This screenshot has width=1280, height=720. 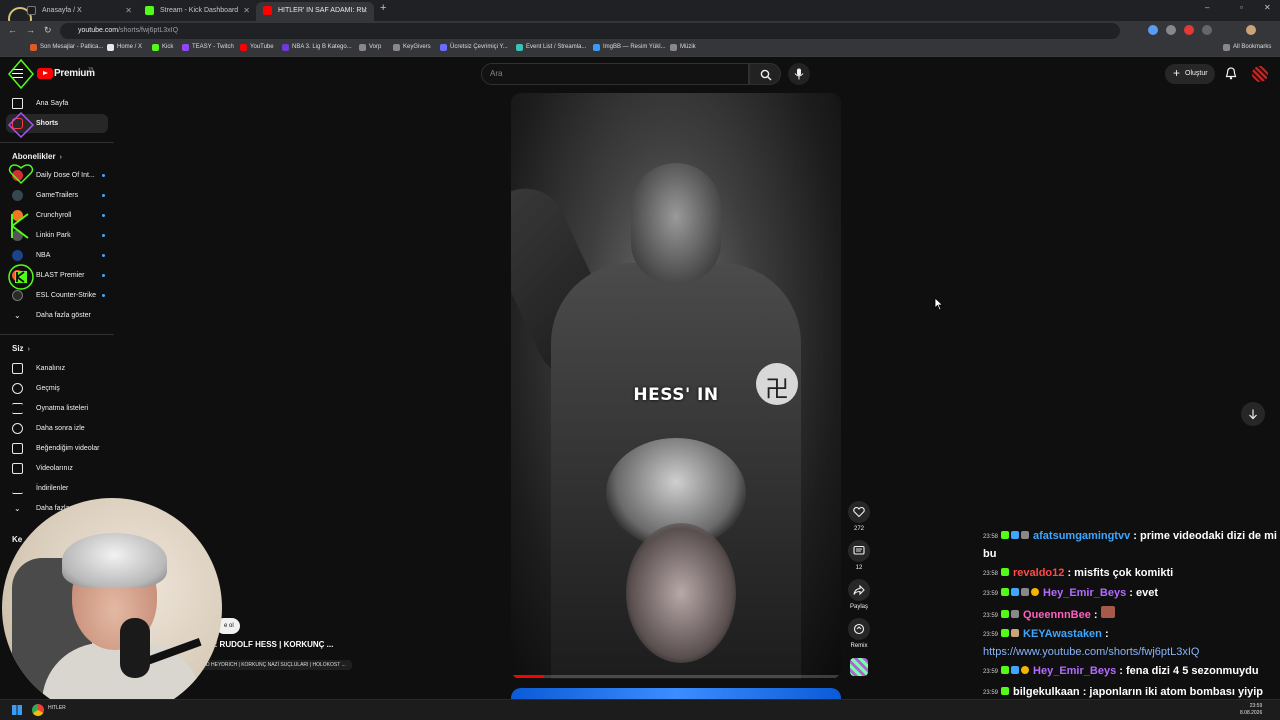 I want to click on new-content-dot, so click(x=103, y=255).